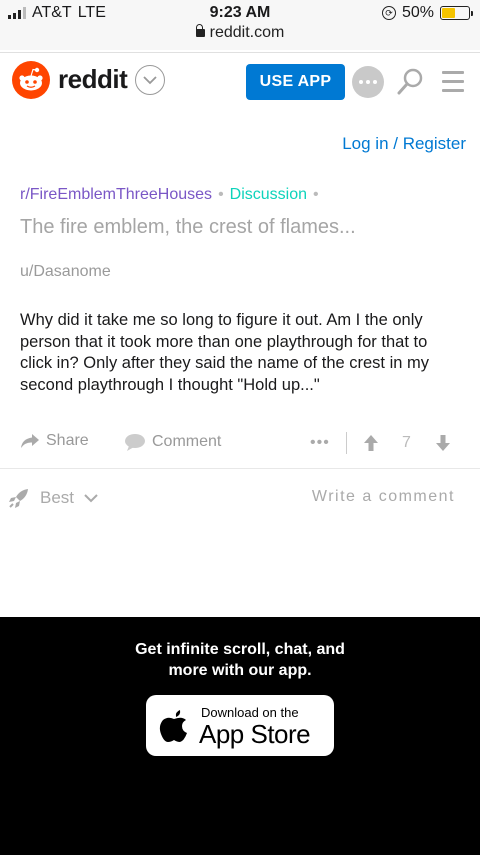 The image size is (480, 855). I want to click on section-divider, so click(240, 468).